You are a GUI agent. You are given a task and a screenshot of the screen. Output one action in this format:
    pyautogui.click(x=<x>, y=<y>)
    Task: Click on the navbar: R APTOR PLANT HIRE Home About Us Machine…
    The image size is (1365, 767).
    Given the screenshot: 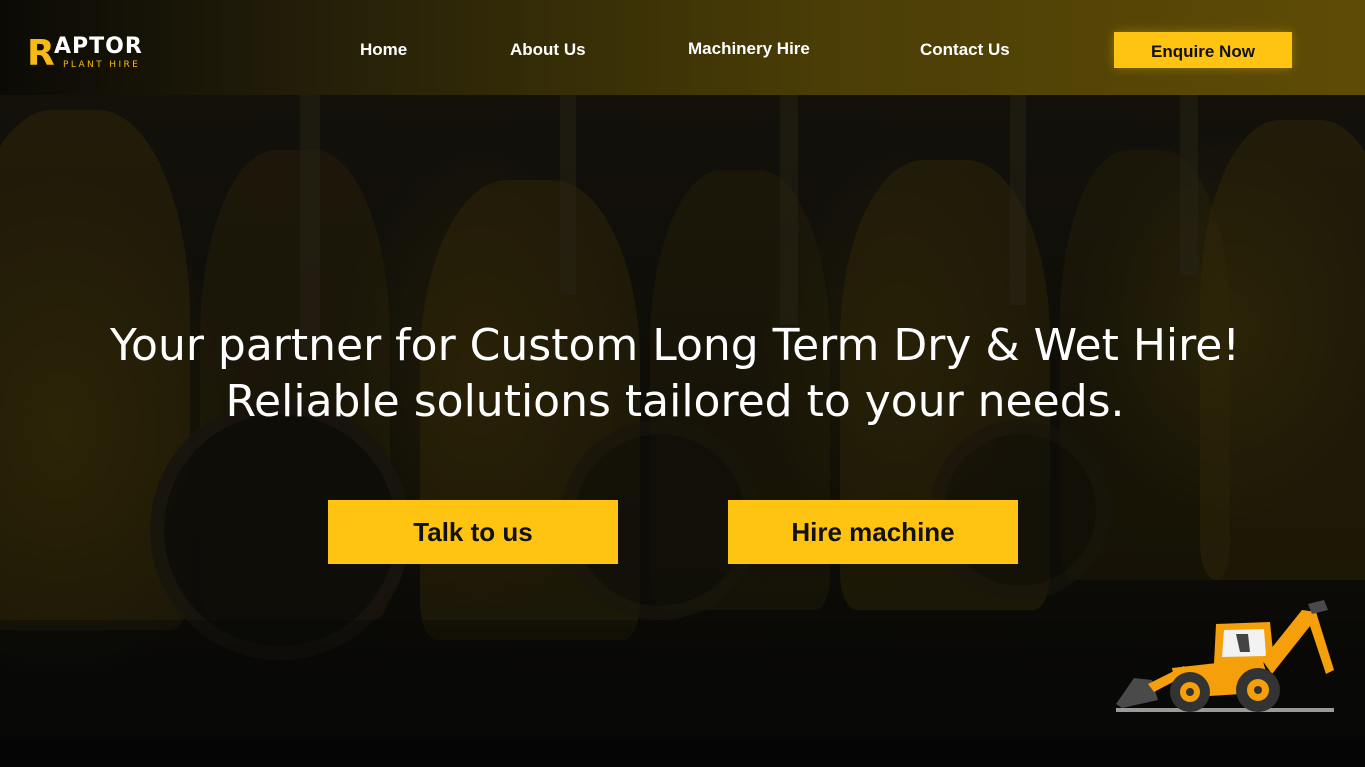 What is the action you would take?
    pyautogui.click(x=682, y=47)
    